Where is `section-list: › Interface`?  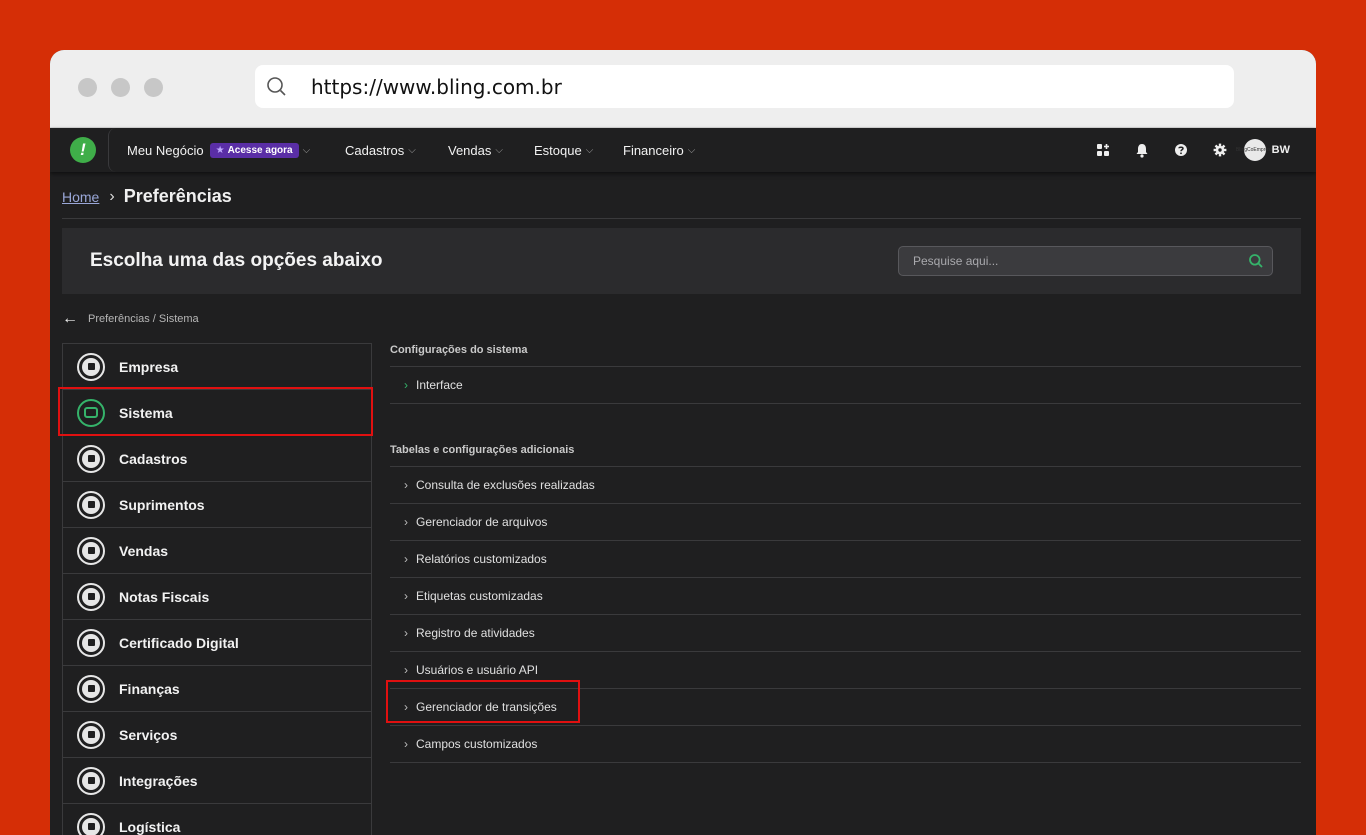 section-list: › Interface is located at coordinates (845, 385).